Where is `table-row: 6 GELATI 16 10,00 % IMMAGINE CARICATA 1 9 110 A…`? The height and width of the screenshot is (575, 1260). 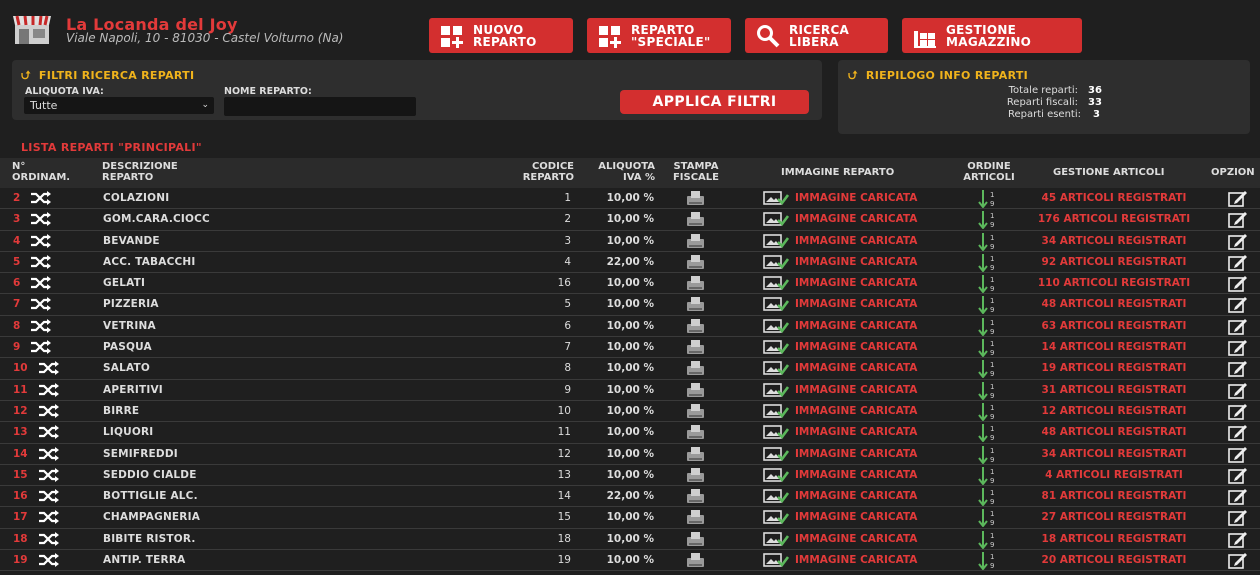
table-row: 6 GELATI 16 10,00 % IMMAGINE CARICATA 1 9 110 A… is located at coordinates (630, 284).